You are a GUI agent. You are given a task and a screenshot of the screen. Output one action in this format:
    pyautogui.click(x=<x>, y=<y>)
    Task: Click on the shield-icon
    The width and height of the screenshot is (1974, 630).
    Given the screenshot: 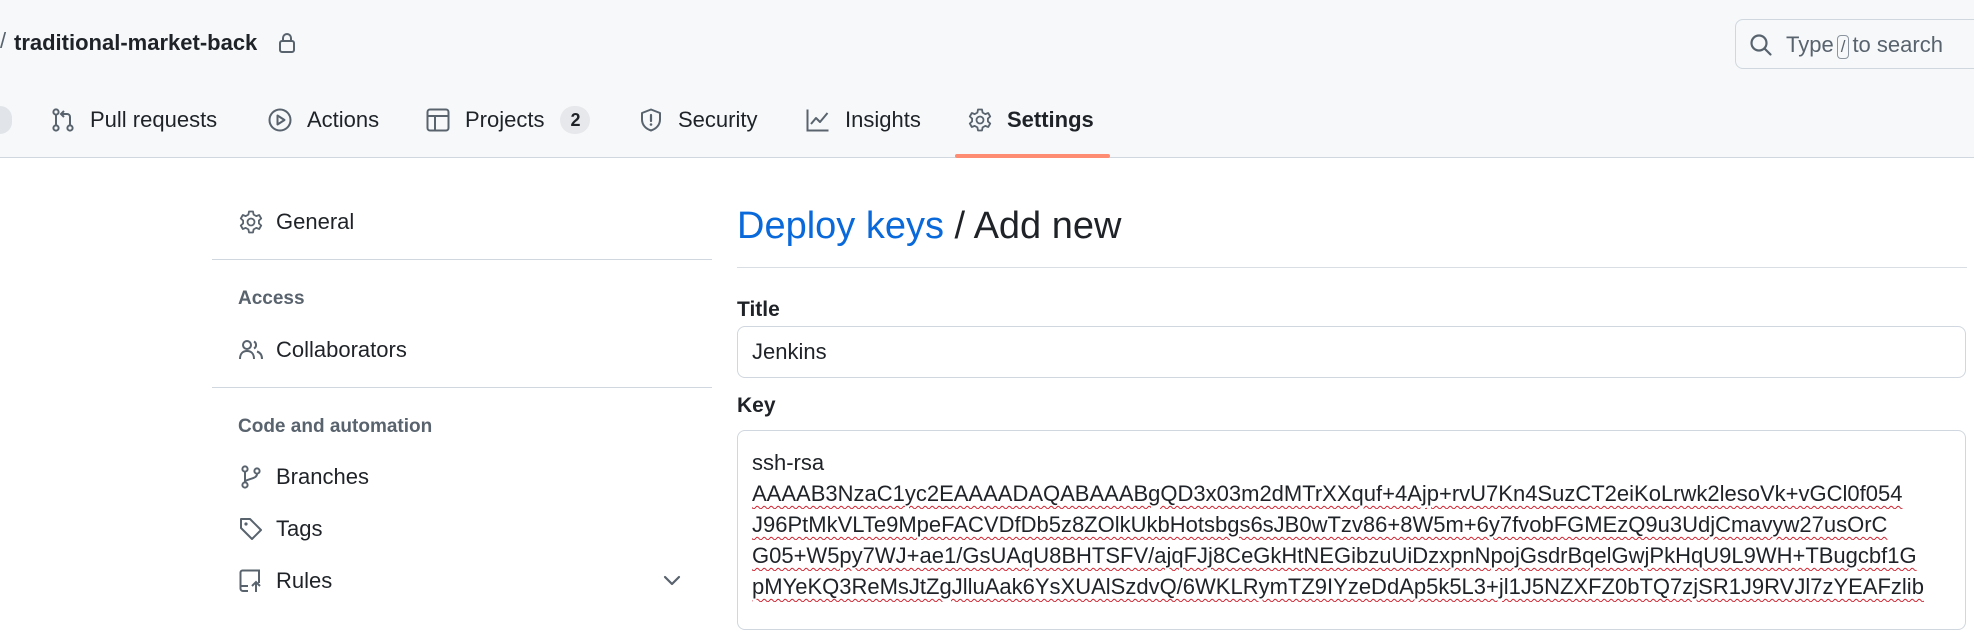 What is the action you would take?
    pyautogui.click(x=651, y=120)
    